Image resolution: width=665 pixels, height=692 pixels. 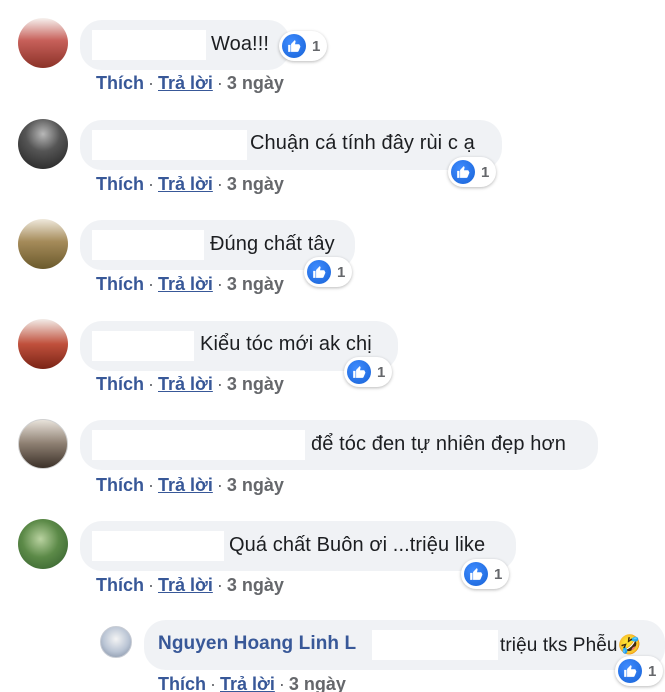 What do you see at coordinates (272, 244) in the screenshot?
I see `comment-text: Đúng chất tây` at bounding box center [272, 244].